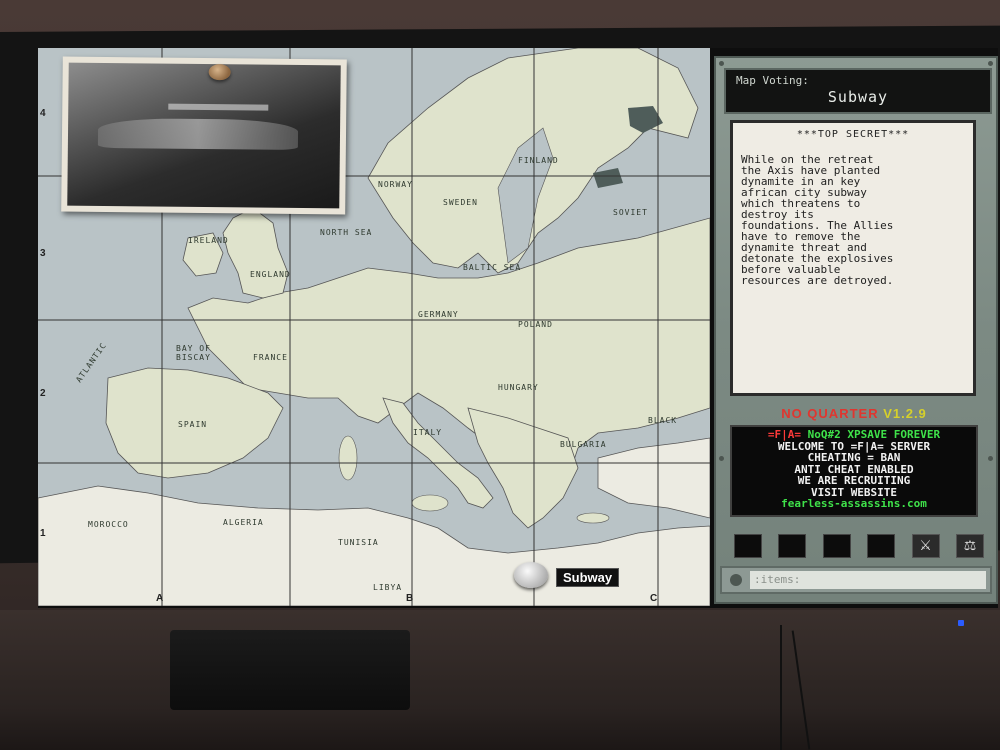 The height and width of the screenshot is (750, 1000). I want to click on map-voting-title: Map Voting:, so click(772, 80).